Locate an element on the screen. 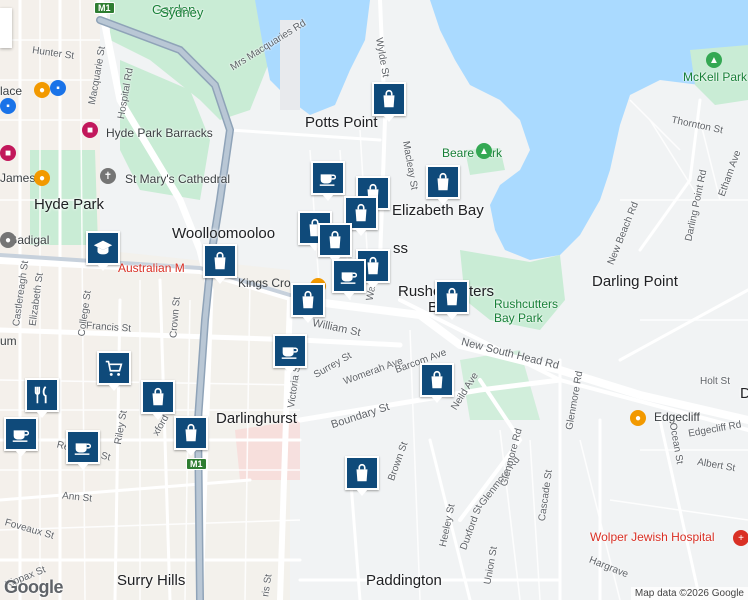 This screenshot has width=748, height=600. motorway-shield-m1-north: M1 is located at coordinates (104, 8).